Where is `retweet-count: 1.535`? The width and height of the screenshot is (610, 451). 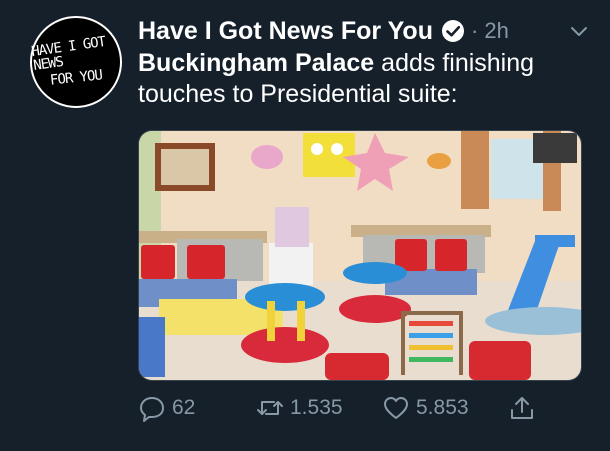 retweet-count: 1.535 is located at coordinates (316, 407).